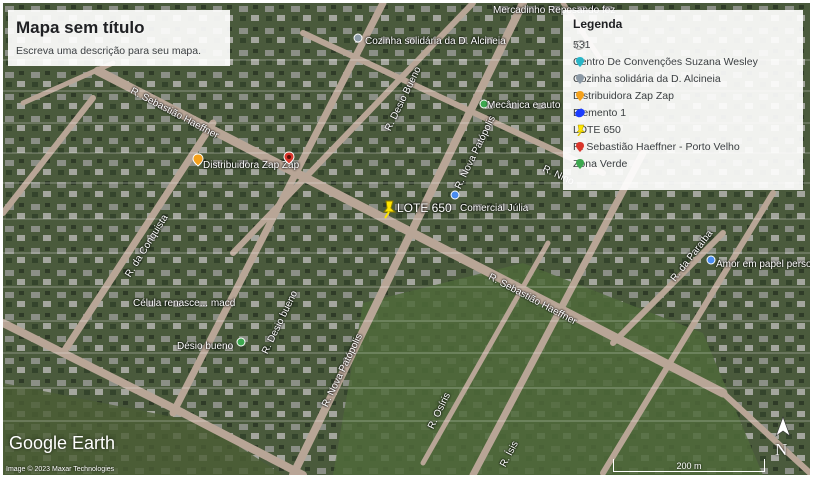 The height and width of the screenshot is (478, 813). I want to click on legend-item-label: R. Sebastião Haeffner - Porto Velho, so click(656, 147).